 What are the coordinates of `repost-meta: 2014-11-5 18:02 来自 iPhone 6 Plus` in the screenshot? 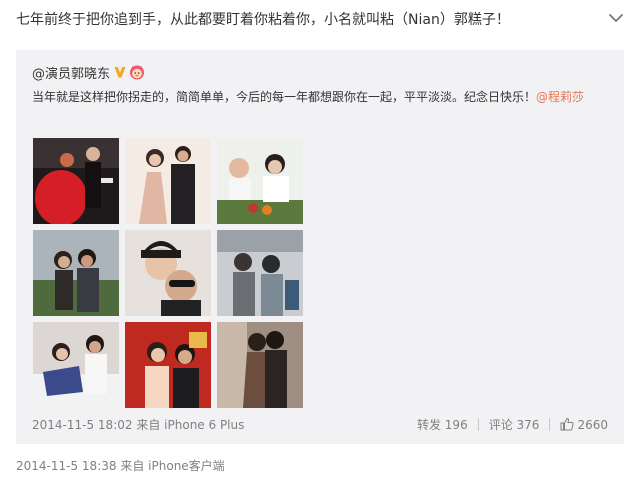 It's located at (138, 424).